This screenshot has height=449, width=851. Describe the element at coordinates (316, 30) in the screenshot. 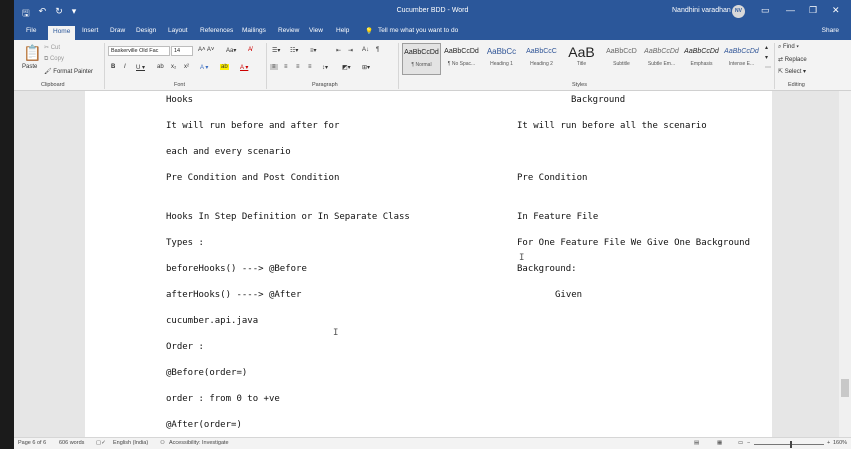

I see `tab-view: View` at that location.